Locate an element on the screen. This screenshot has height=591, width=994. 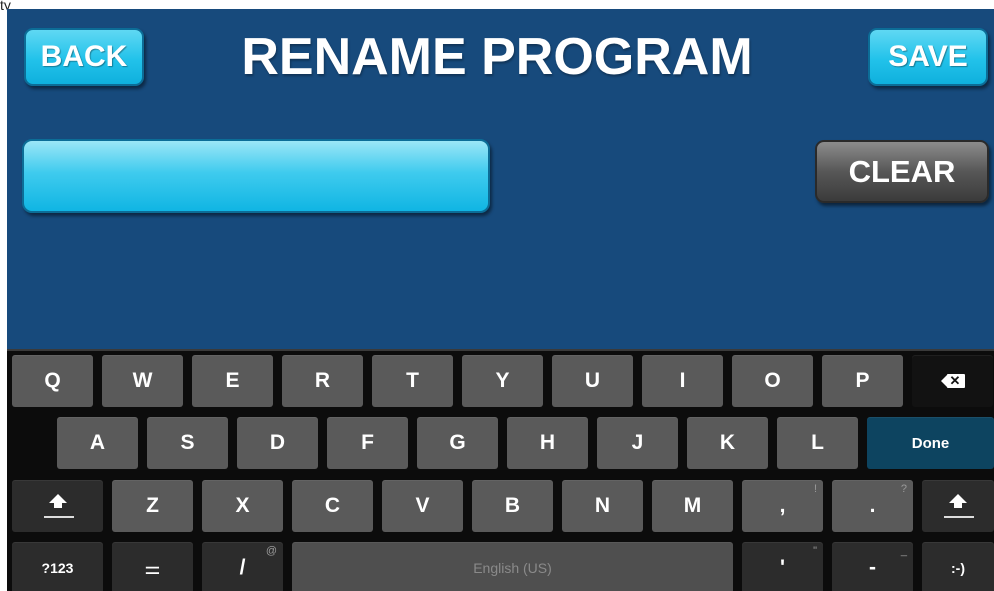
settings-icon: ⚌ is located at coordinates (152, 567).